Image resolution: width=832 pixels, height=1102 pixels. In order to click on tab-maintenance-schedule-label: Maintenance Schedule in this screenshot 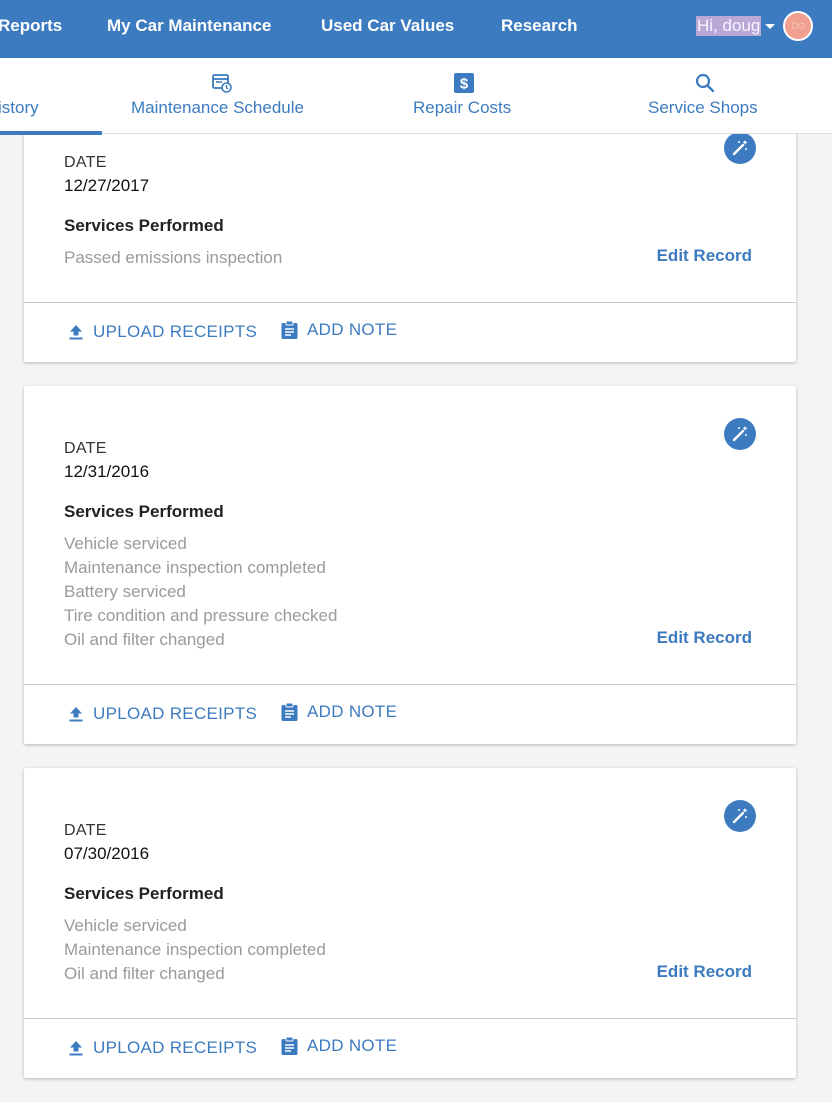, I will do `click(217, 107)`.